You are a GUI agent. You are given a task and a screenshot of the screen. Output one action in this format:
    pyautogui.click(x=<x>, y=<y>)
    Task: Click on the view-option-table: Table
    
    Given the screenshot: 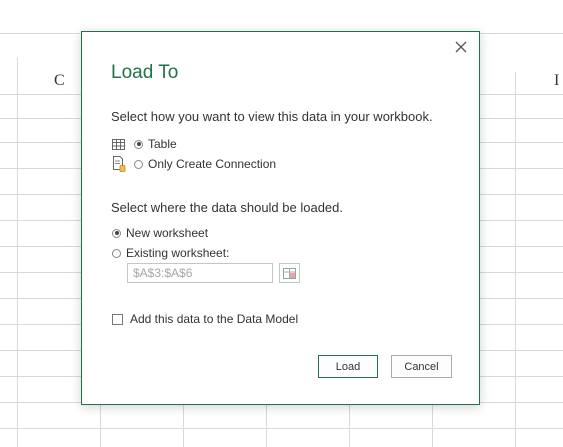 What is the action you would take?
    pyautogui.click(x=144, y=144)
    